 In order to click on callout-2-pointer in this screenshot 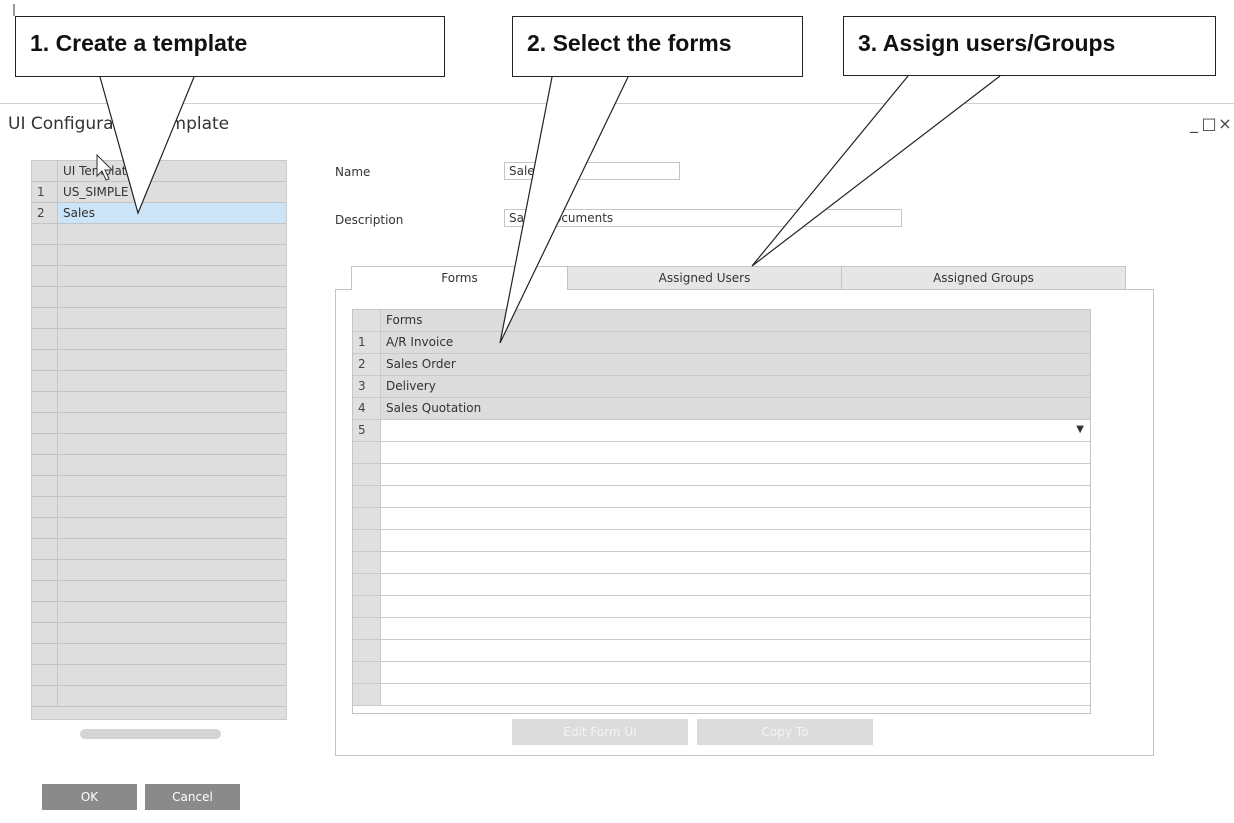, I will do `click(564, 210)`.